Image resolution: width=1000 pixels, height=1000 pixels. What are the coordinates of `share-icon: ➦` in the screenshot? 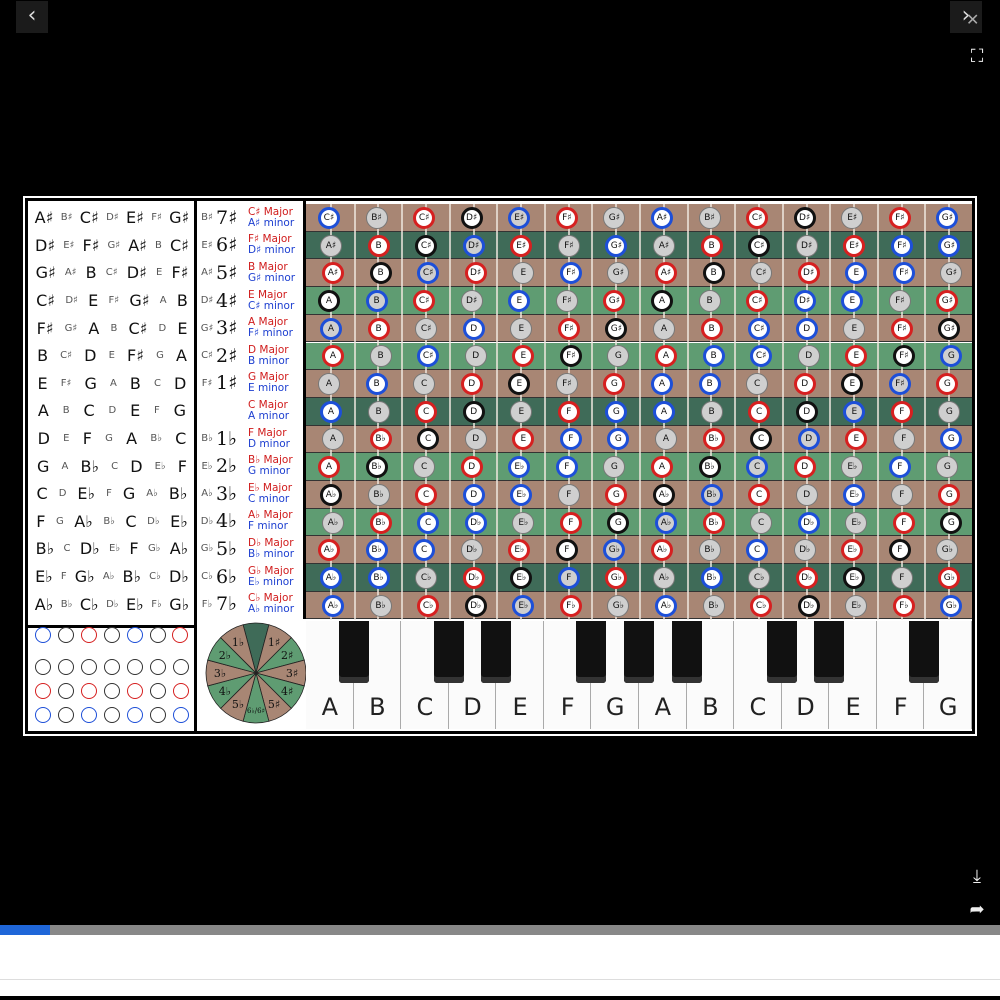 It's located at (977, 909).